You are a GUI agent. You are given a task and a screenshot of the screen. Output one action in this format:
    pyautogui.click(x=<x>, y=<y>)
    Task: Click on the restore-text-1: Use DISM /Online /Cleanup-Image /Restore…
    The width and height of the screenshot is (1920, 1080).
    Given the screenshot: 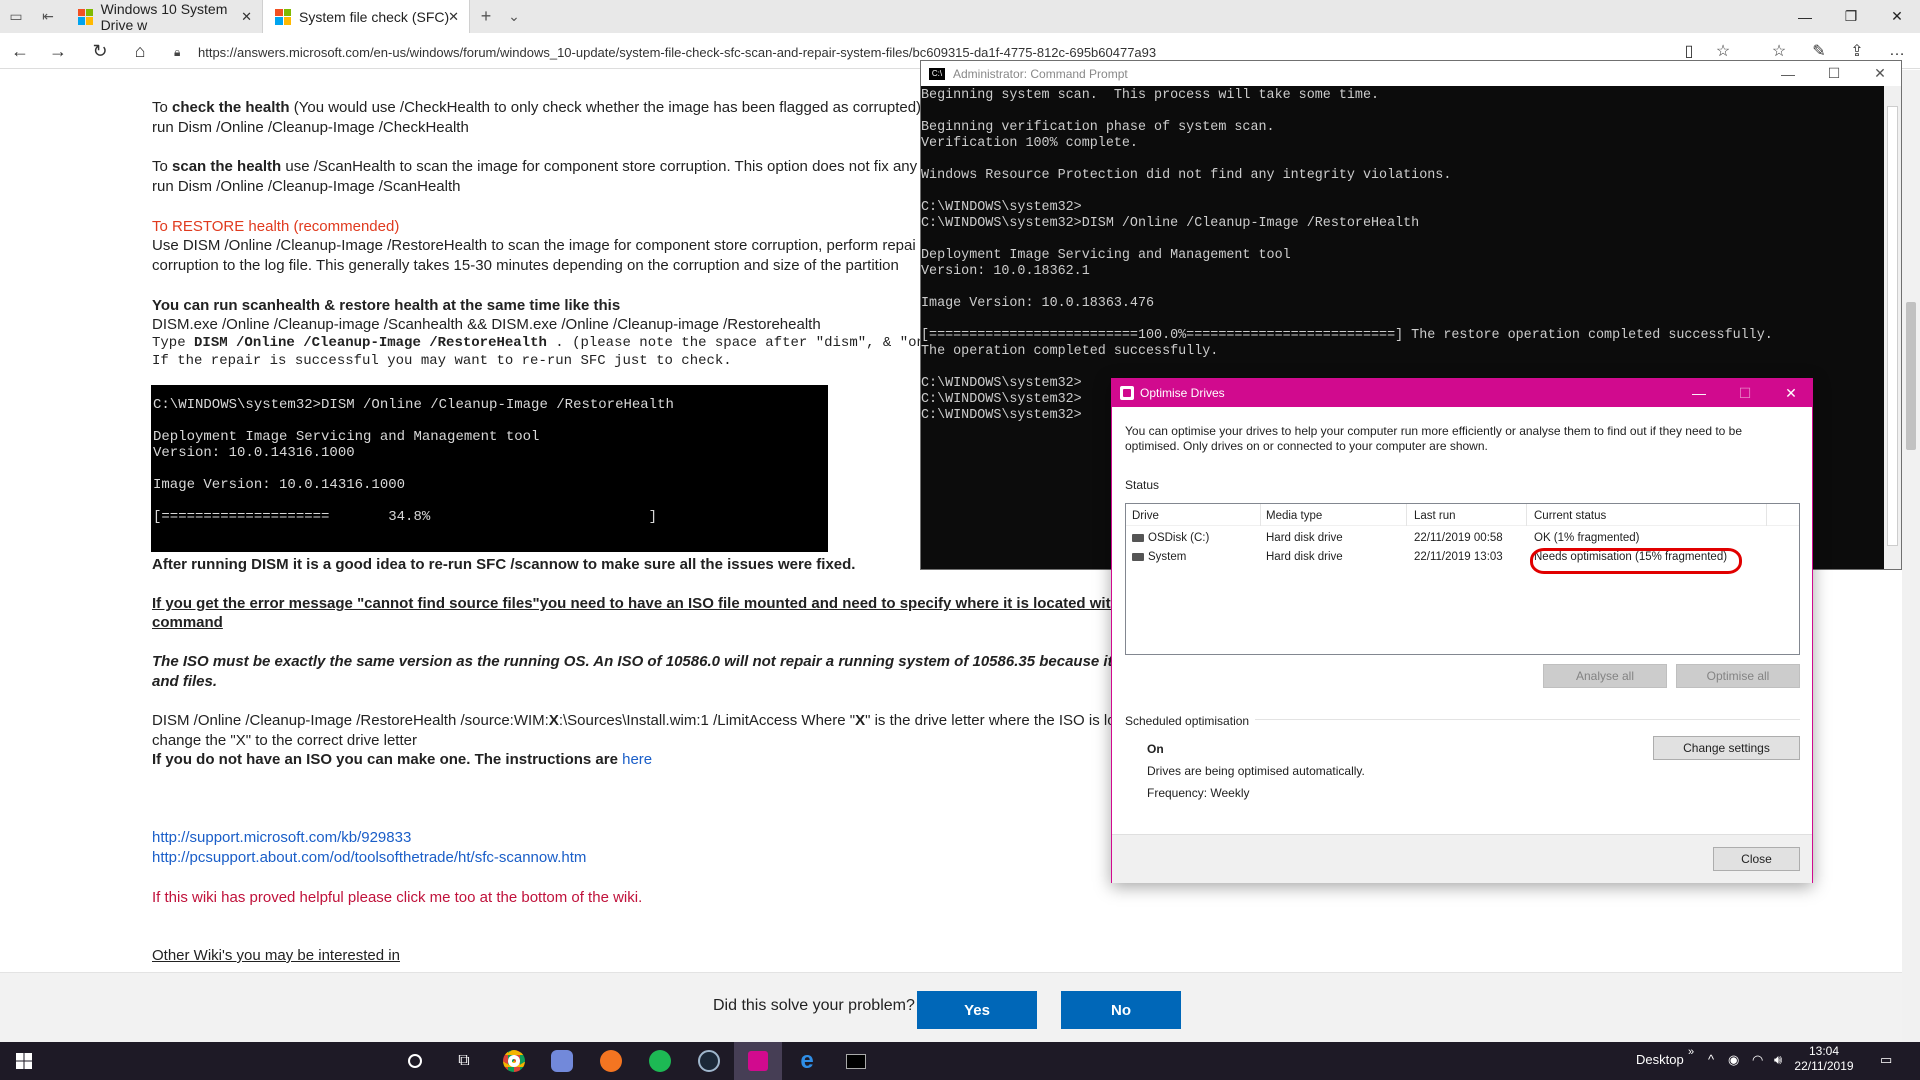 What is the action you would take?
    pyautogui.click(x=534, y=245)
    